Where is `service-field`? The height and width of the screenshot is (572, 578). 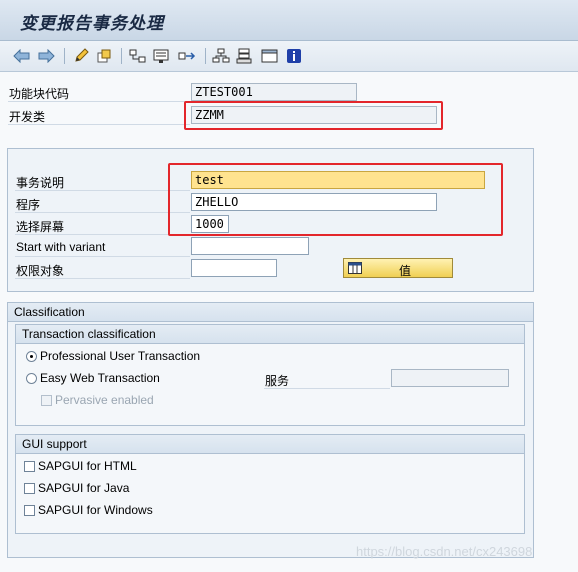 service-field is located at coordinates (450, 378).